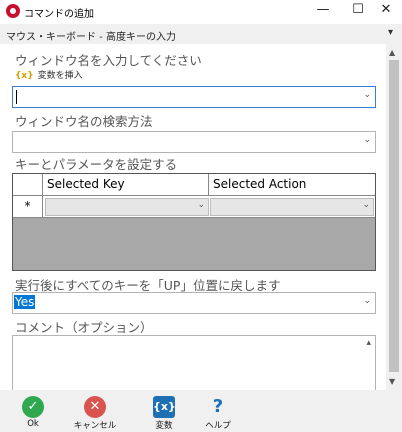  What do you see at coordinates (164, 426) in the screenshot?
I see `variables-label: 変数` at bounding box center [164, 426].